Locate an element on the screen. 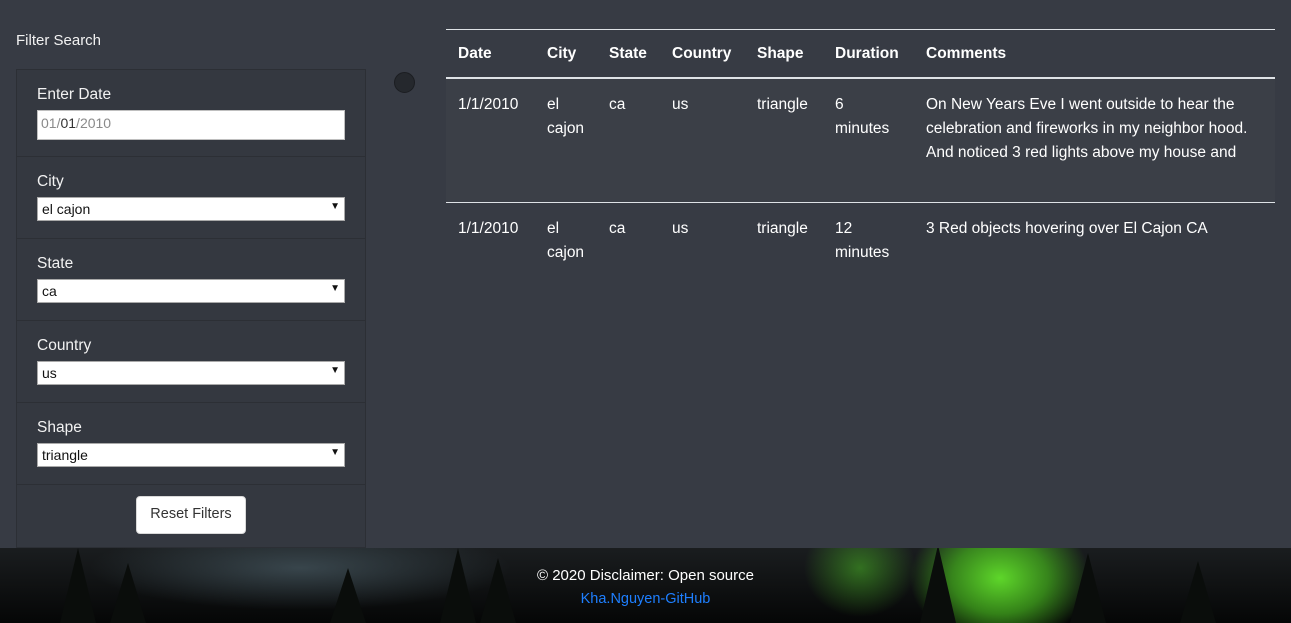 The height and width of the screenshot is (623, 1291). filter-date-group: Enter Date 01/01/2010 is located at coordinates (191, 113).